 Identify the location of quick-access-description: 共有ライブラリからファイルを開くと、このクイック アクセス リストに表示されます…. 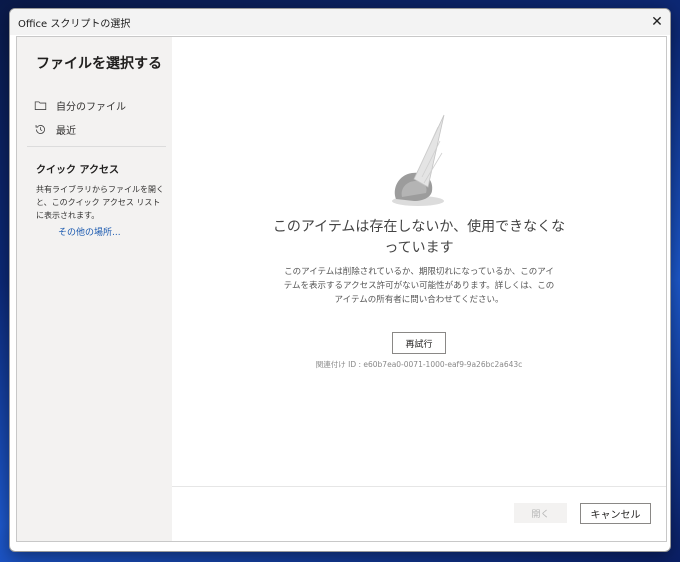
(100, 202).